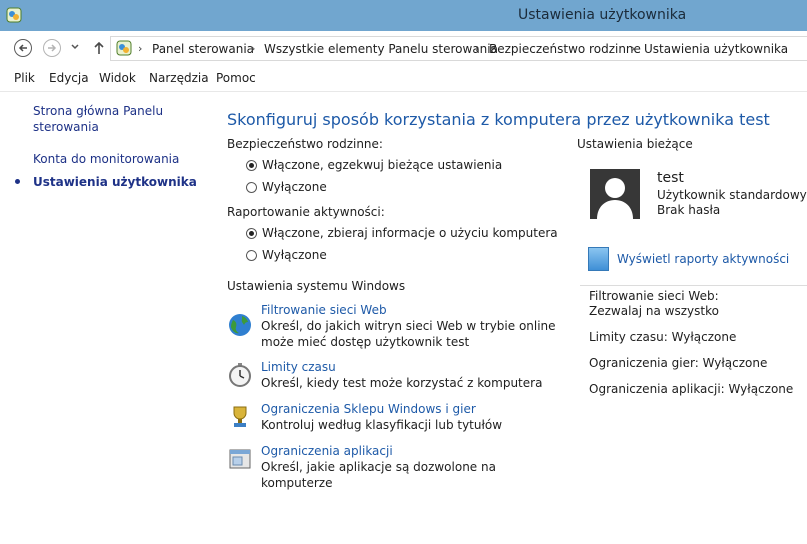  I want to click on menu-tools: Narzędzia, so click(179, 78).